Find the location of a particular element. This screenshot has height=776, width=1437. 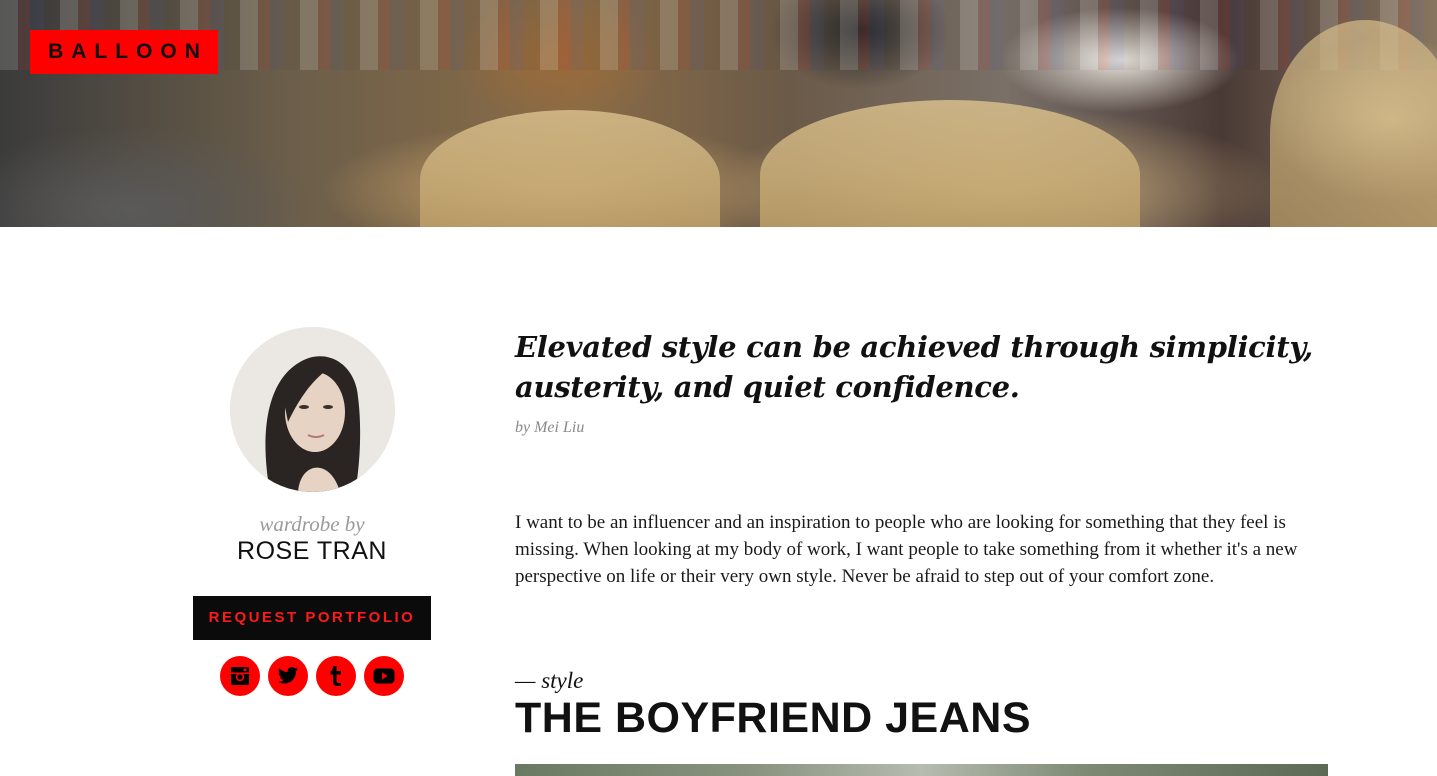

twitter-link is located at coordinates (288, 676).